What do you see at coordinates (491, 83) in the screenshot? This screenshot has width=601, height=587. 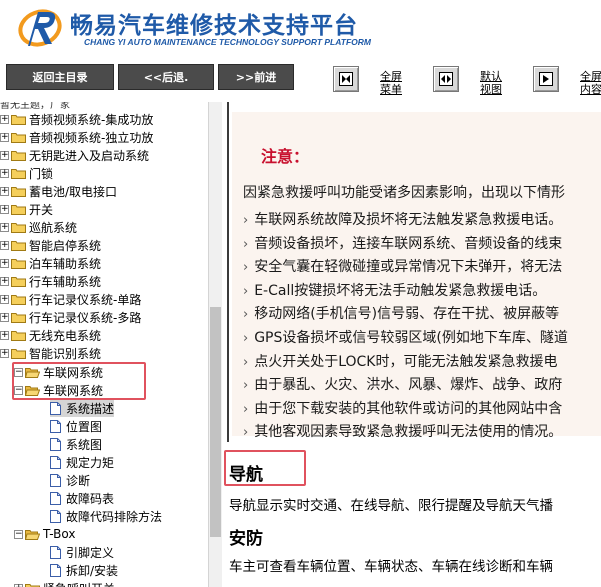 I see `default-view-label: 默认 视图` at bounding box center [491, 83].